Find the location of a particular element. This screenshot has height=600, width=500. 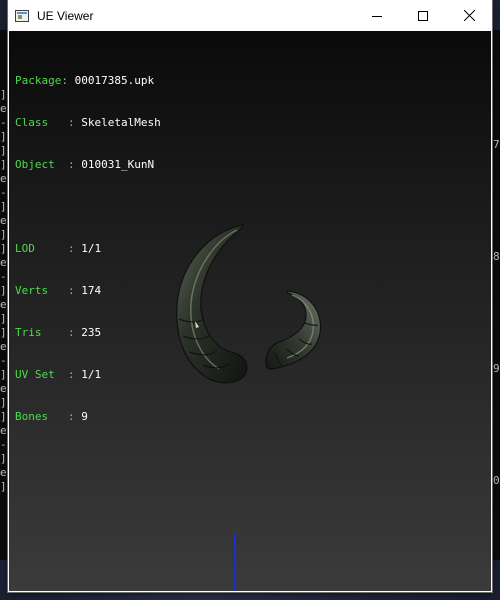

horn-mesh-render is located at coordinates (248, 304).